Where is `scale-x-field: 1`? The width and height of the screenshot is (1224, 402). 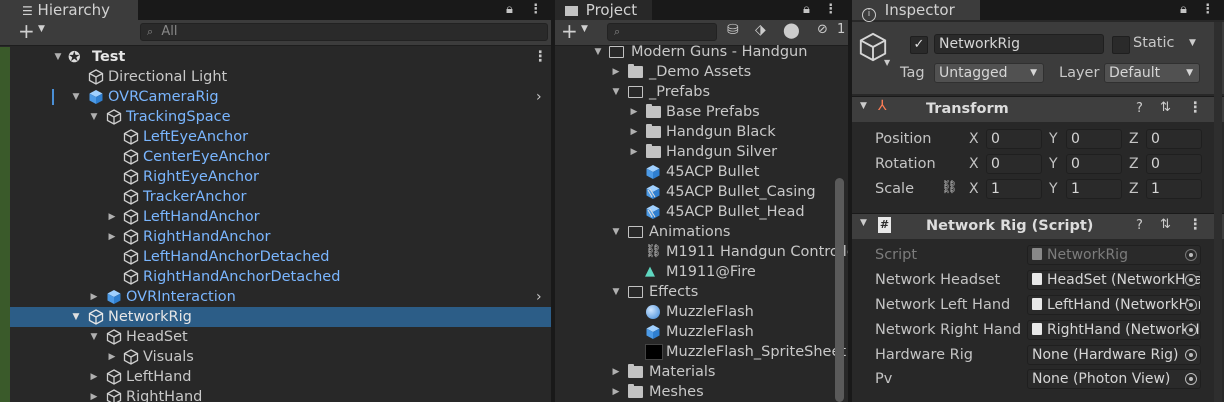 scale-x-field: 1 is located at coordinates (1014, 189).